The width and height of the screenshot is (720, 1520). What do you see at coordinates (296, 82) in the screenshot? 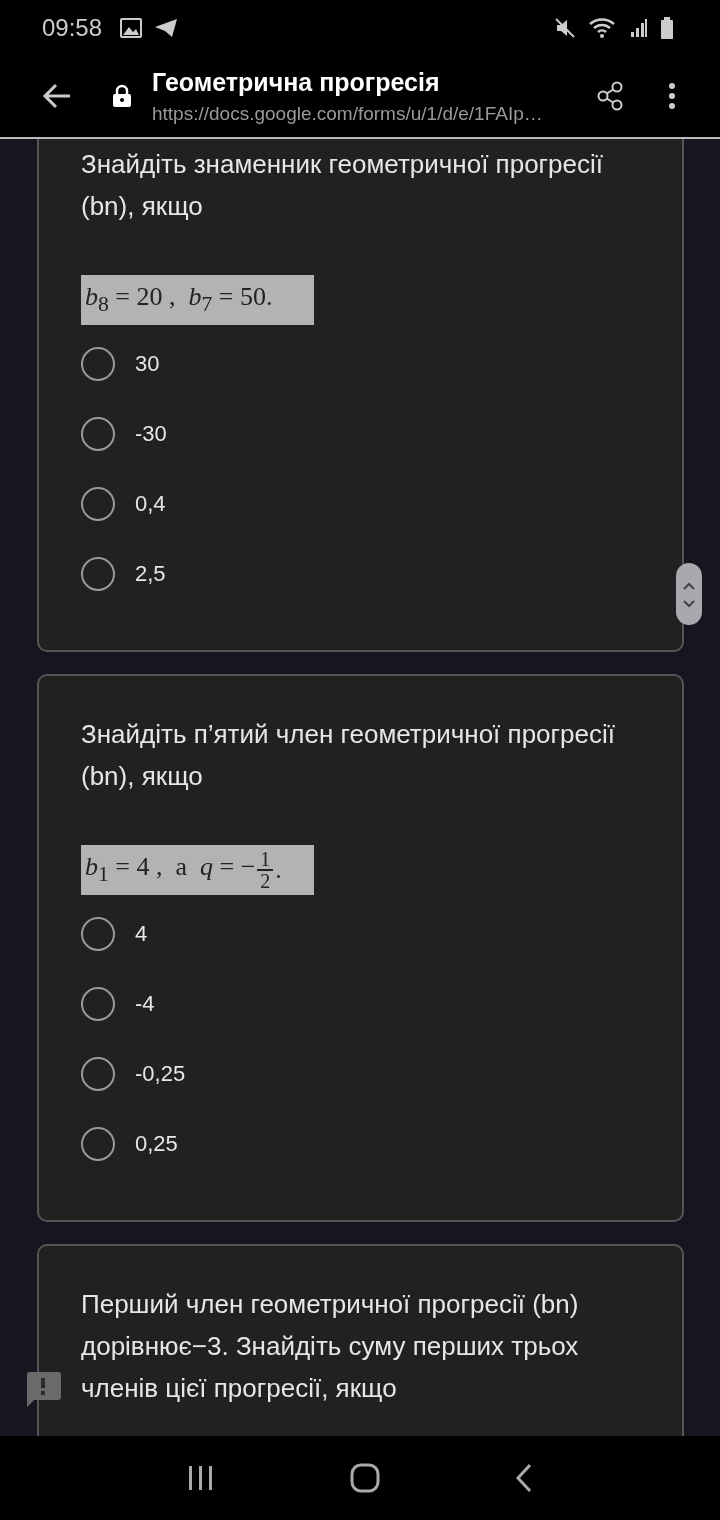
I see `page-title: Геометрична прогресія` at bounding box center [296, 82].